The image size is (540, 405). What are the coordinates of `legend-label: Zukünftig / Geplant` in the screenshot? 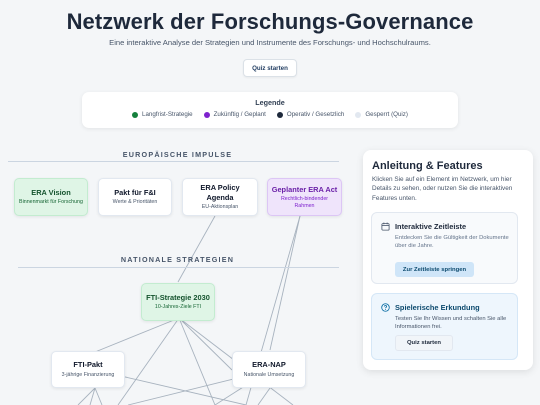 It's located at (239, 114).